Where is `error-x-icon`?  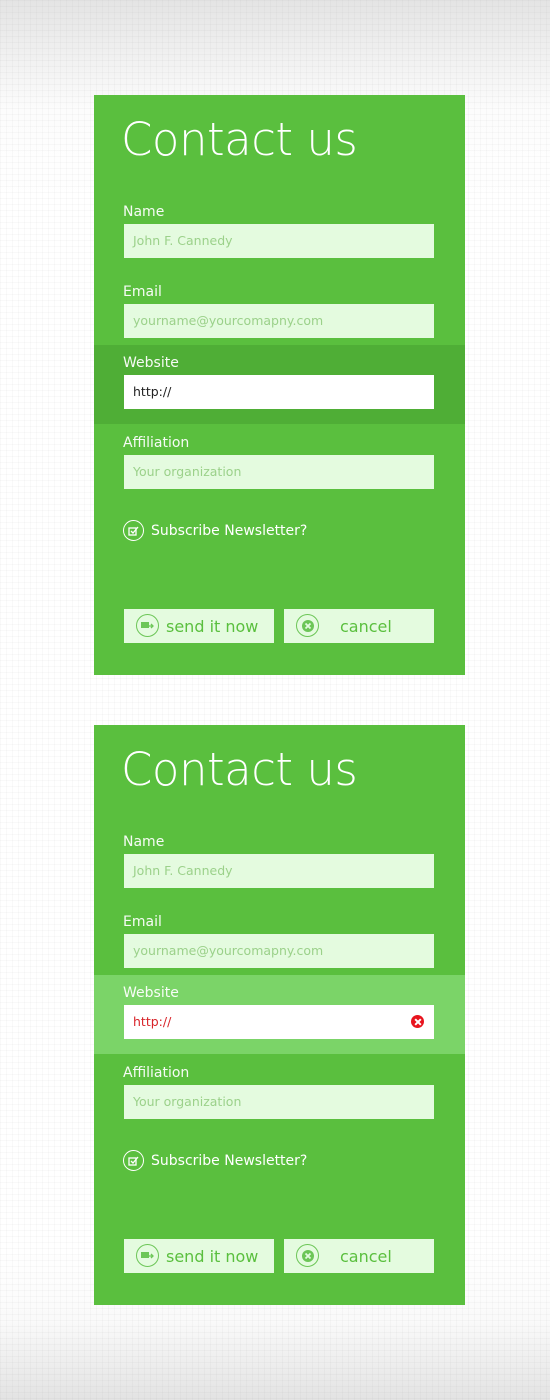
error-x-icon is located at coordinates (417, 1021).